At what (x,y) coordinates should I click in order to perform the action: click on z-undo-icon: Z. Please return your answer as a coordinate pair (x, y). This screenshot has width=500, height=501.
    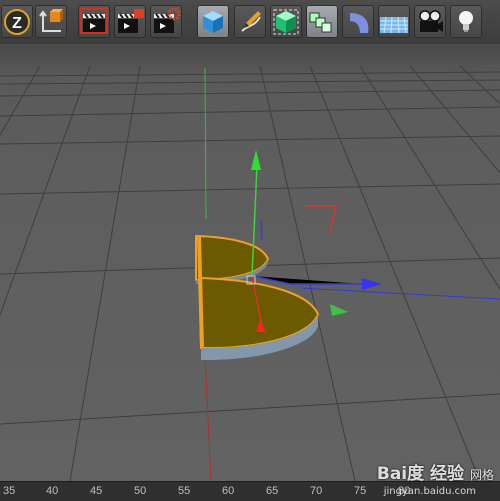
    Looking at the image, I should click on (17, 22).